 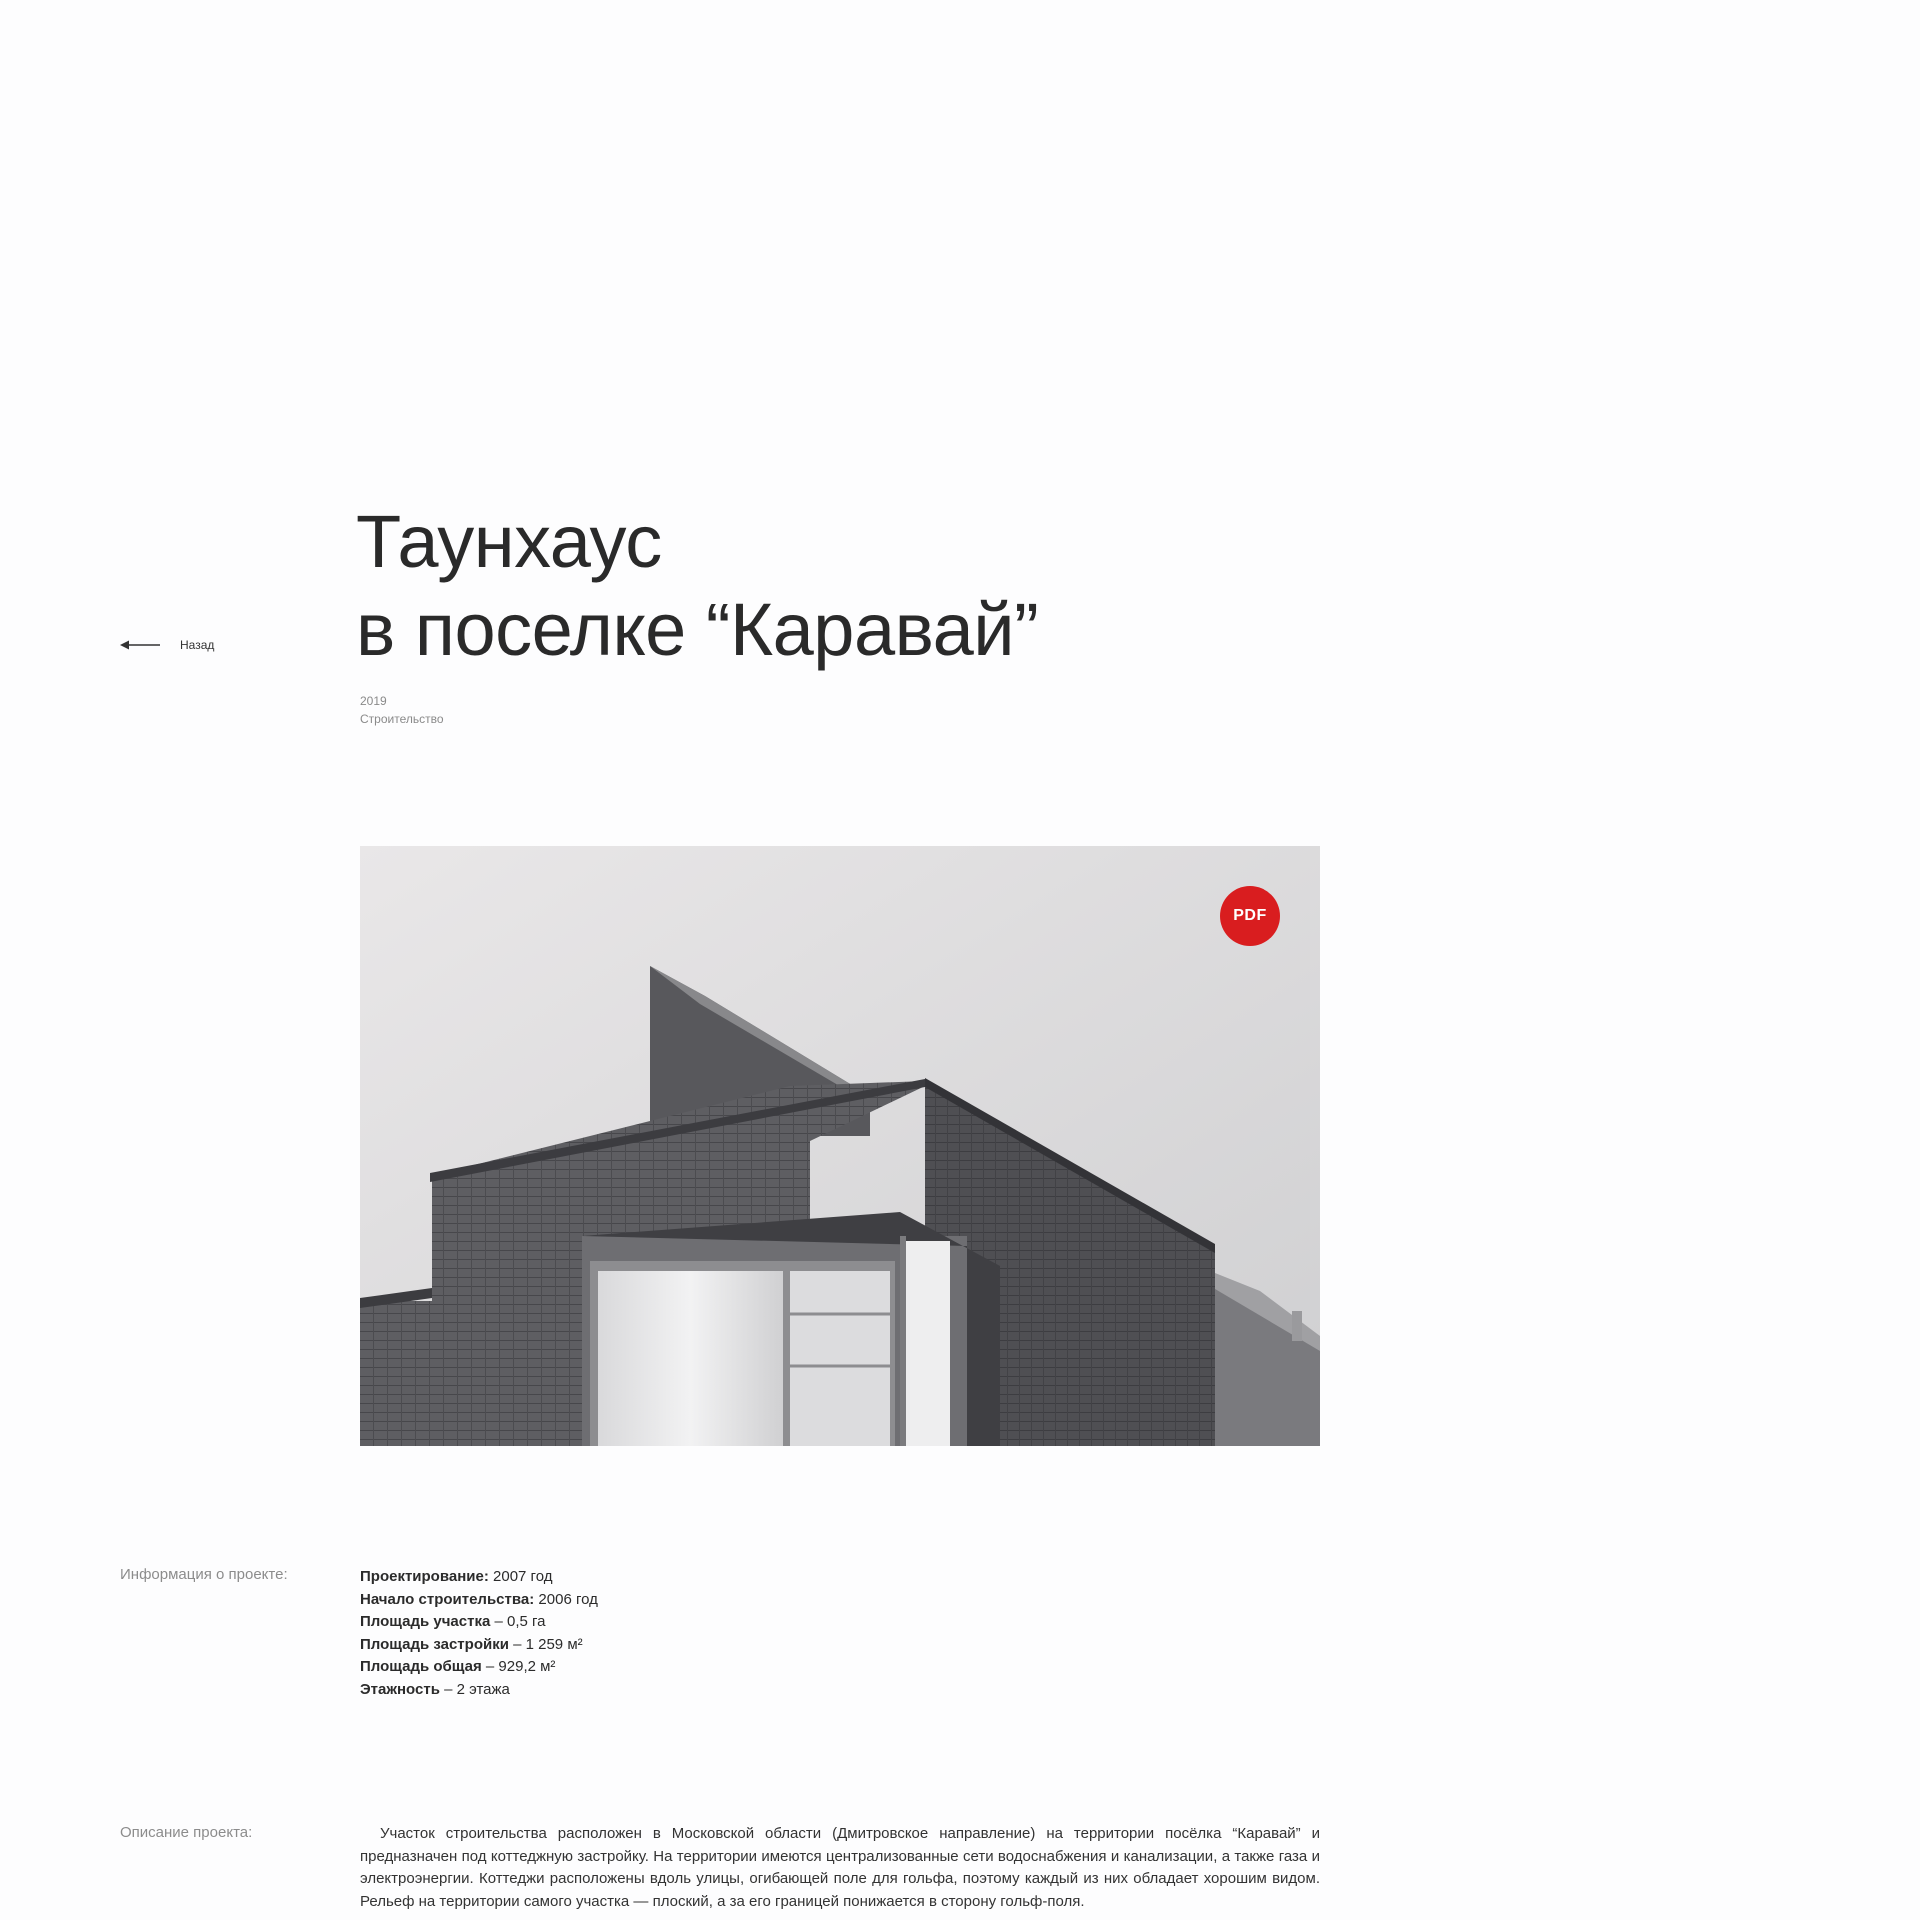 I want to click on description-section-label: Описание проекта:, so click(x=186, y=1832).